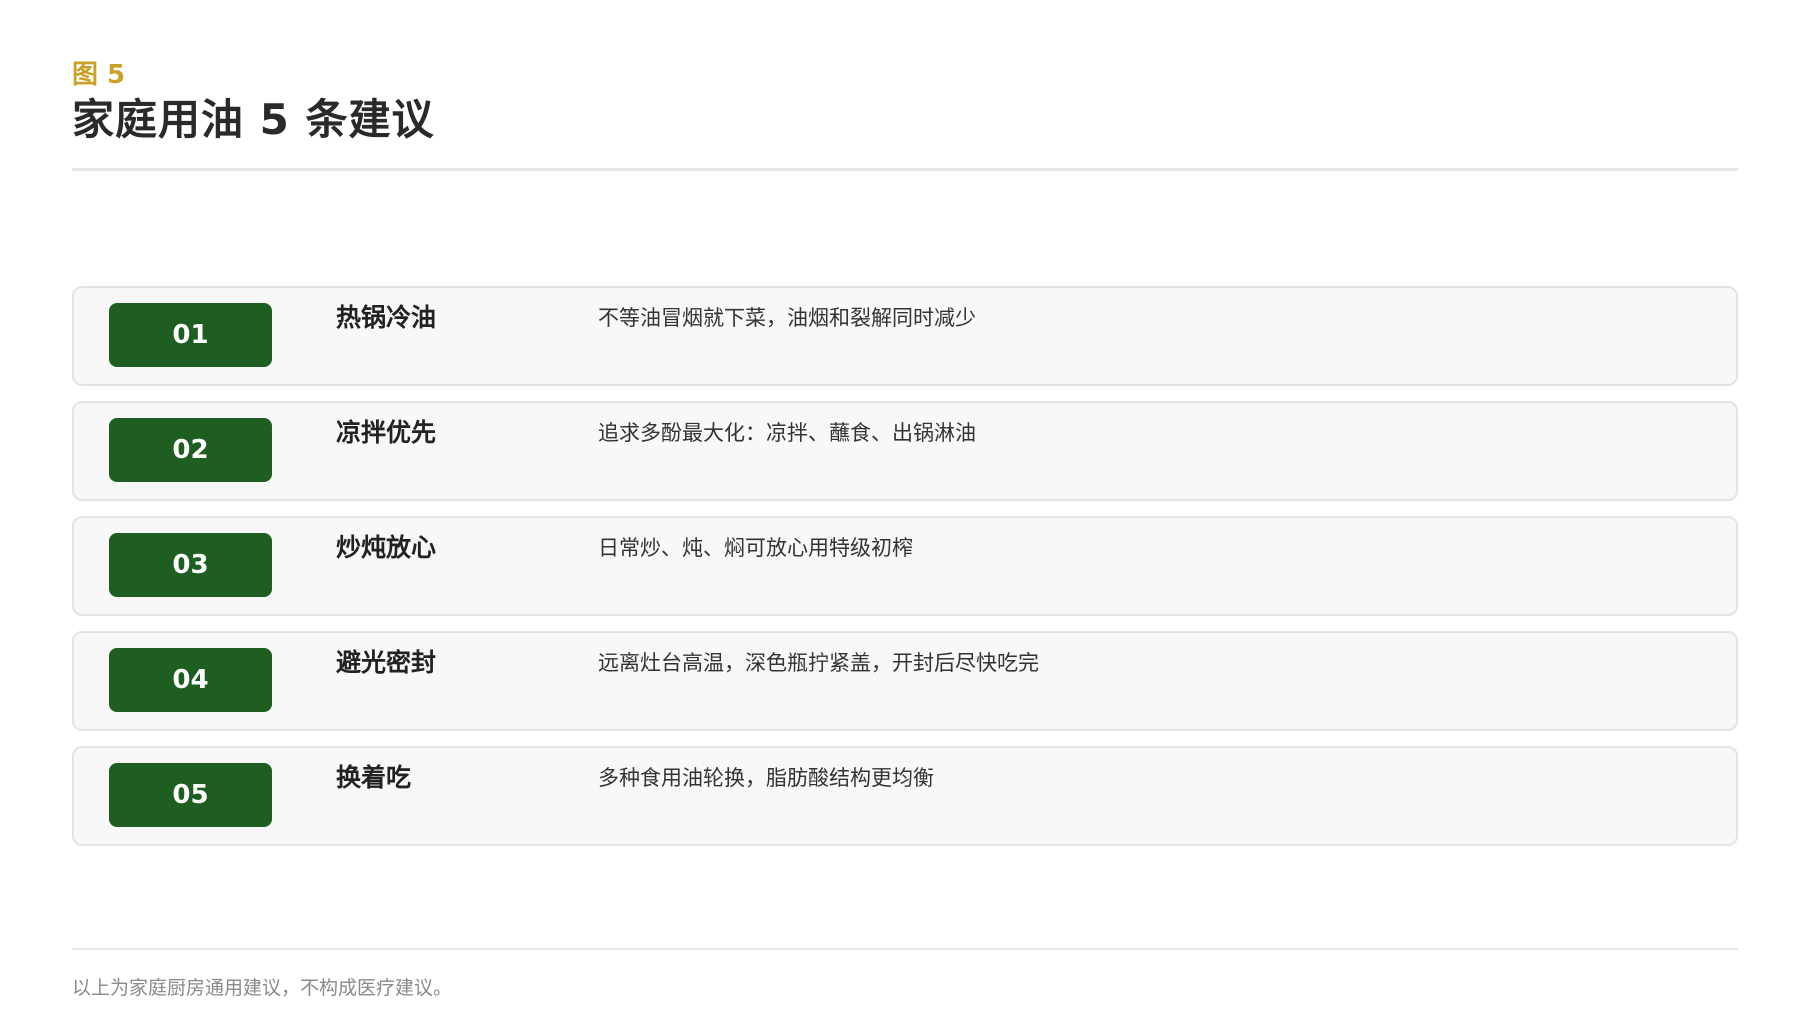  Describe the element at coordinates (905, 949) in the screenshot. I see `footer-divider` at that location.